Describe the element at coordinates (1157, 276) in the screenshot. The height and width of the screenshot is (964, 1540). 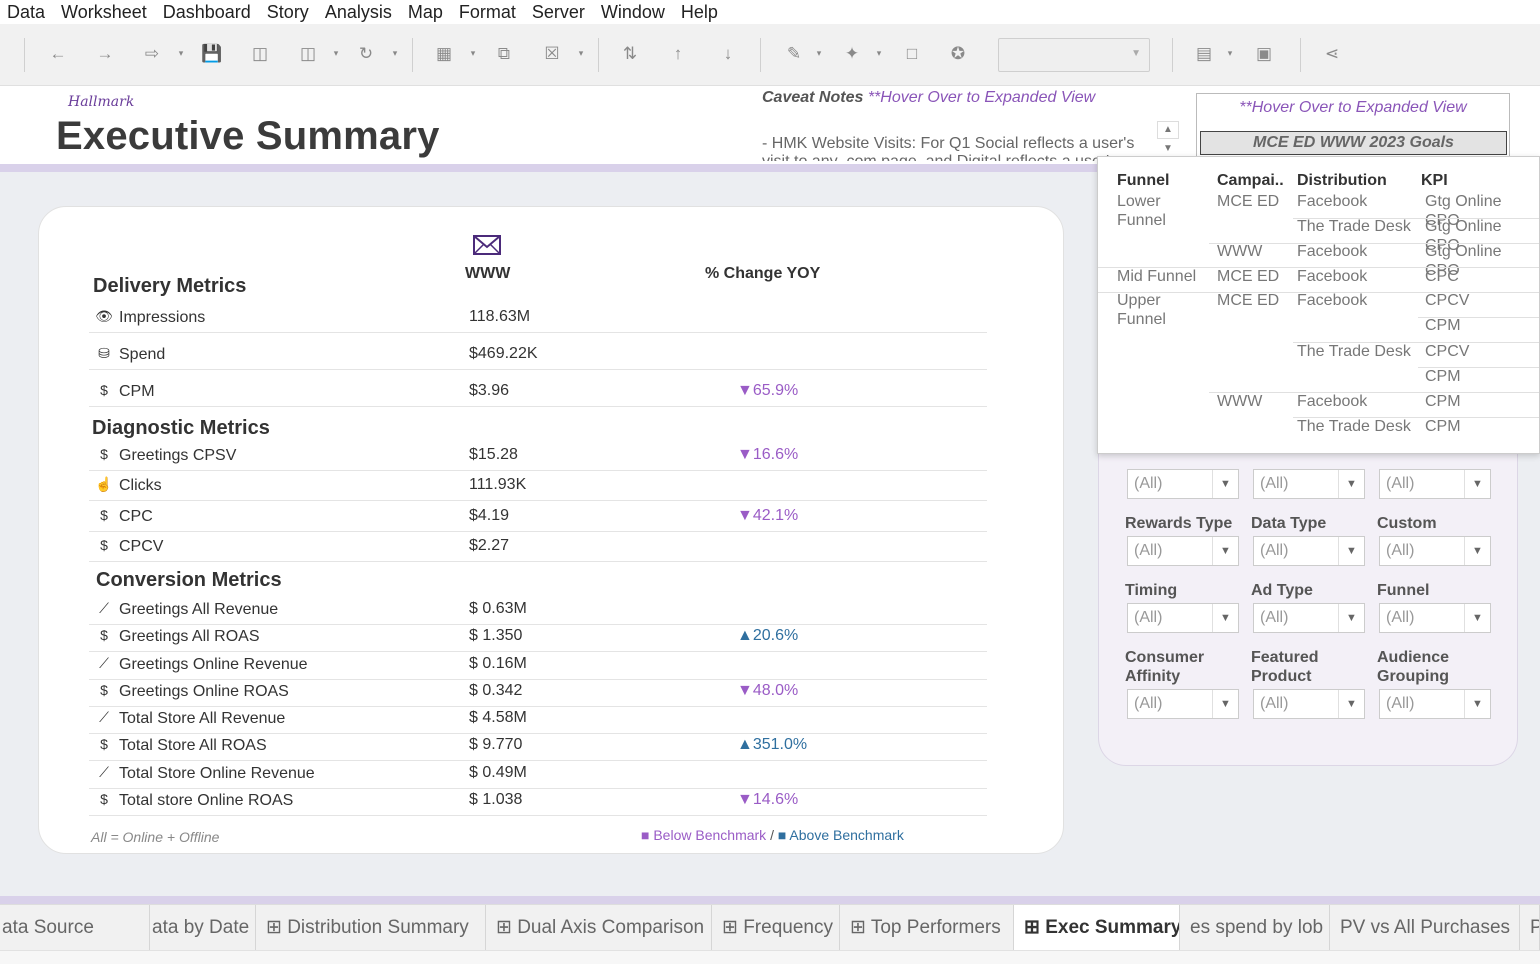
I see `tooltip-cell: Mid Funnel` at that location.